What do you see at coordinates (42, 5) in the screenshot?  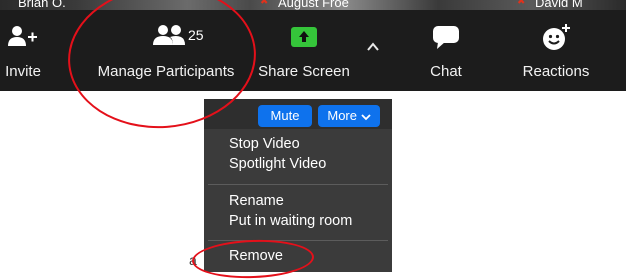 I see `strip-participant-name: Brian O.` at bounding box center [42, 5].